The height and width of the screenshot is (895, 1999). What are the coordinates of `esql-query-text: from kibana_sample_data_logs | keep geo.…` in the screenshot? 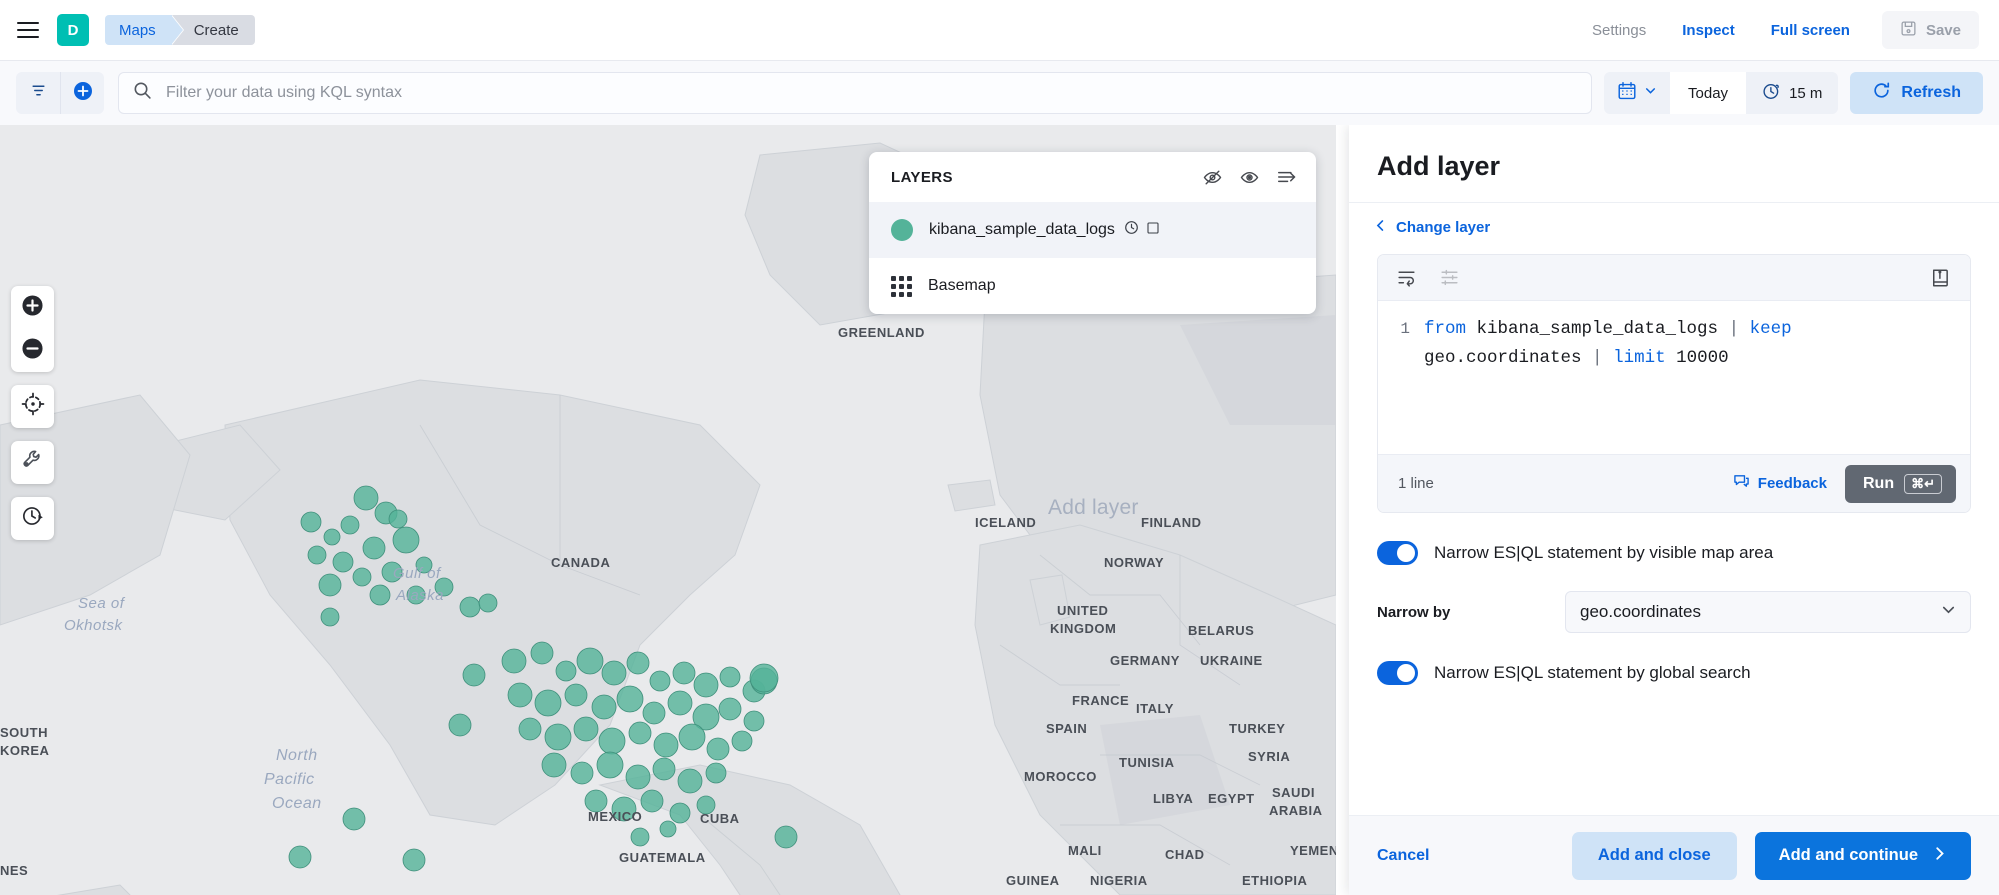 It's located at (1697, 379).